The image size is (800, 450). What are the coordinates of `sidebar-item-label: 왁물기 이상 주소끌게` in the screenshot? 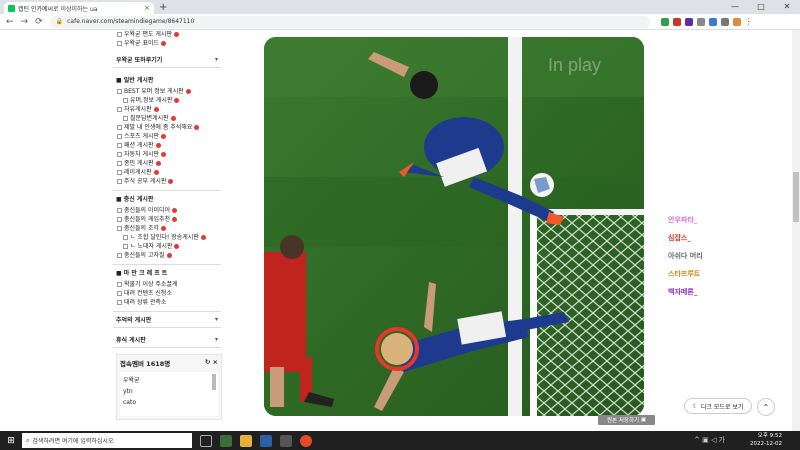 It's located at (151, 284).